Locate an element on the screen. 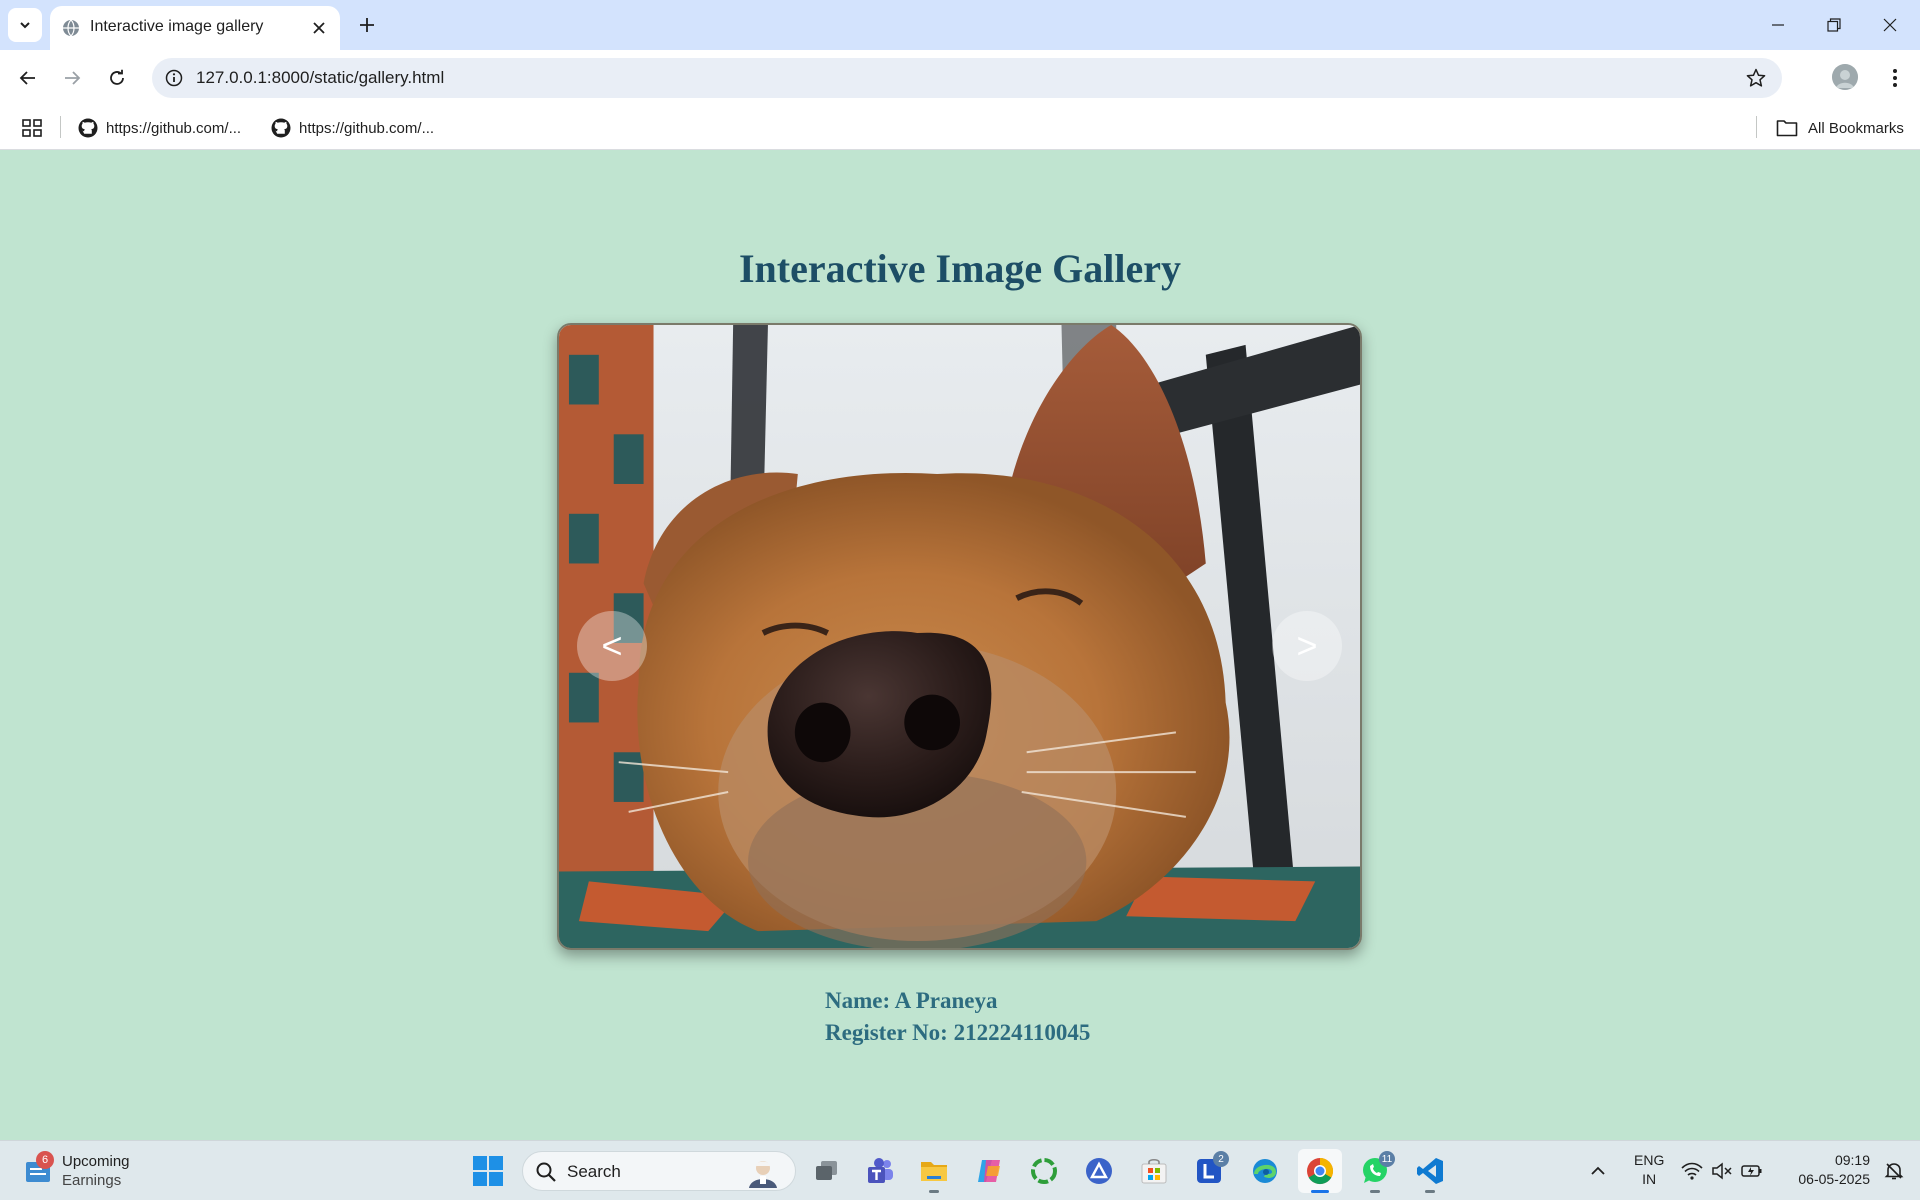 Image resolution: width=1920 pixels, height=1200 pixels. notifications-button is located at coordinates (1894, 1171).